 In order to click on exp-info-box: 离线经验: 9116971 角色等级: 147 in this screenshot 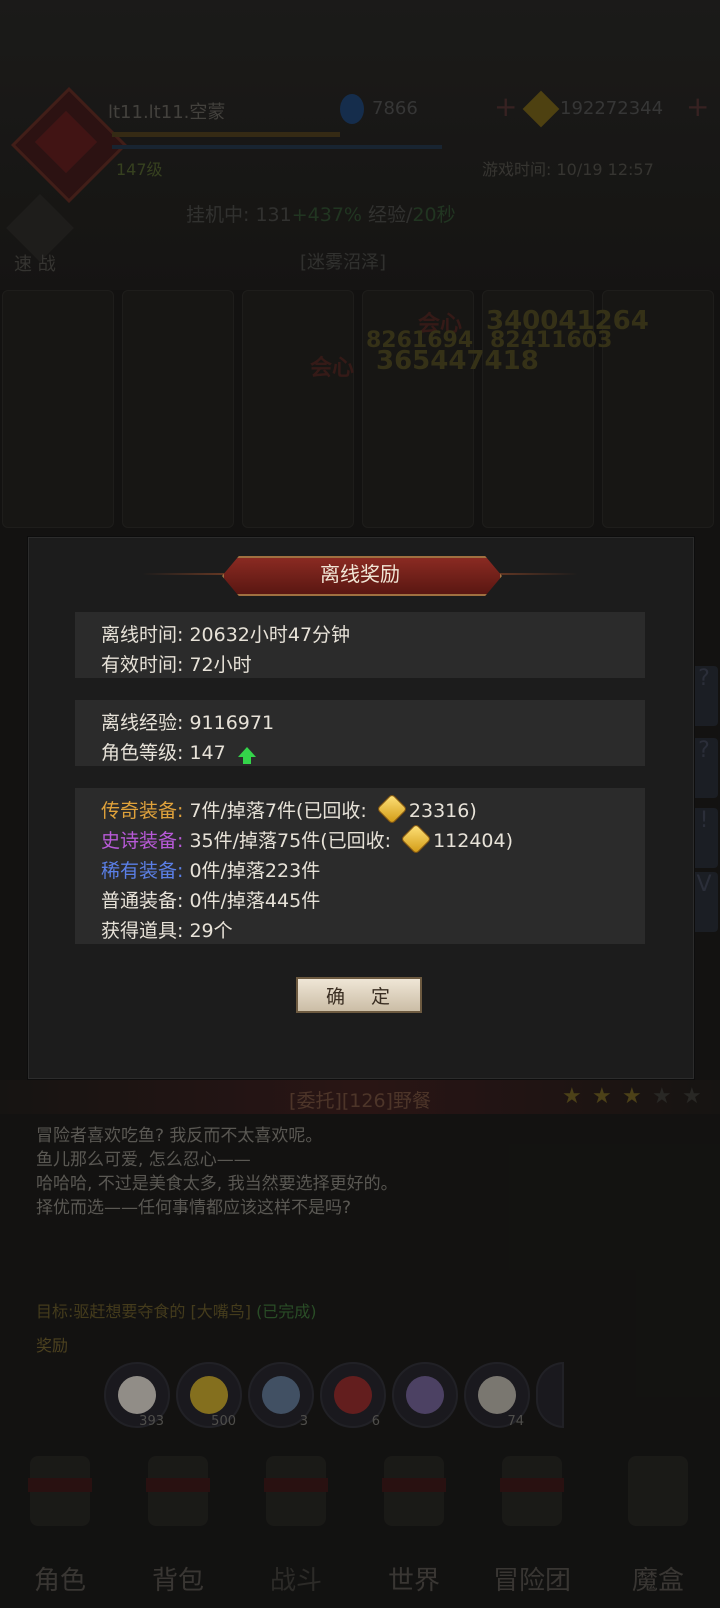, I will do `click(360, 733)`.